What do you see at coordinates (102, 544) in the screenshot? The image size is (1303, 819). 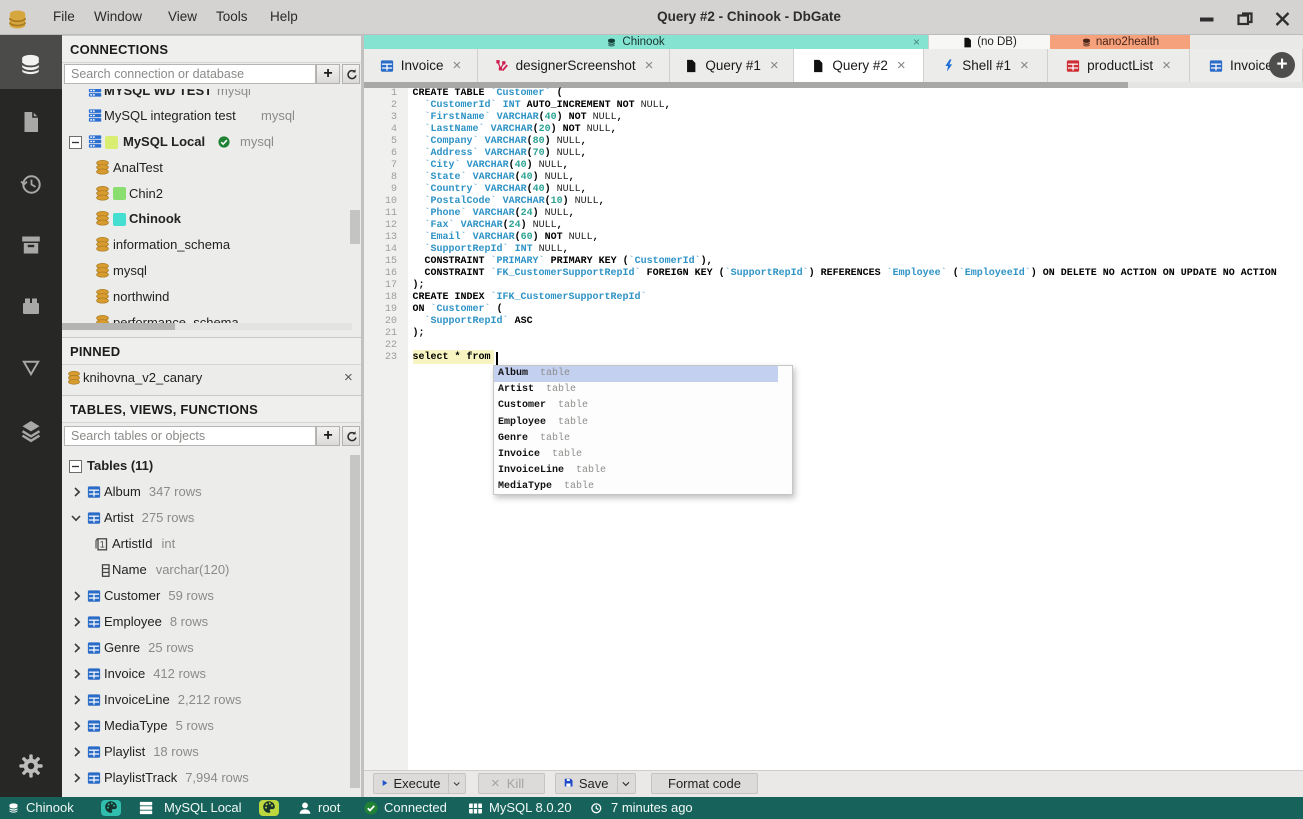 I see `svg-text: 1` at bounding box center [102, 544].